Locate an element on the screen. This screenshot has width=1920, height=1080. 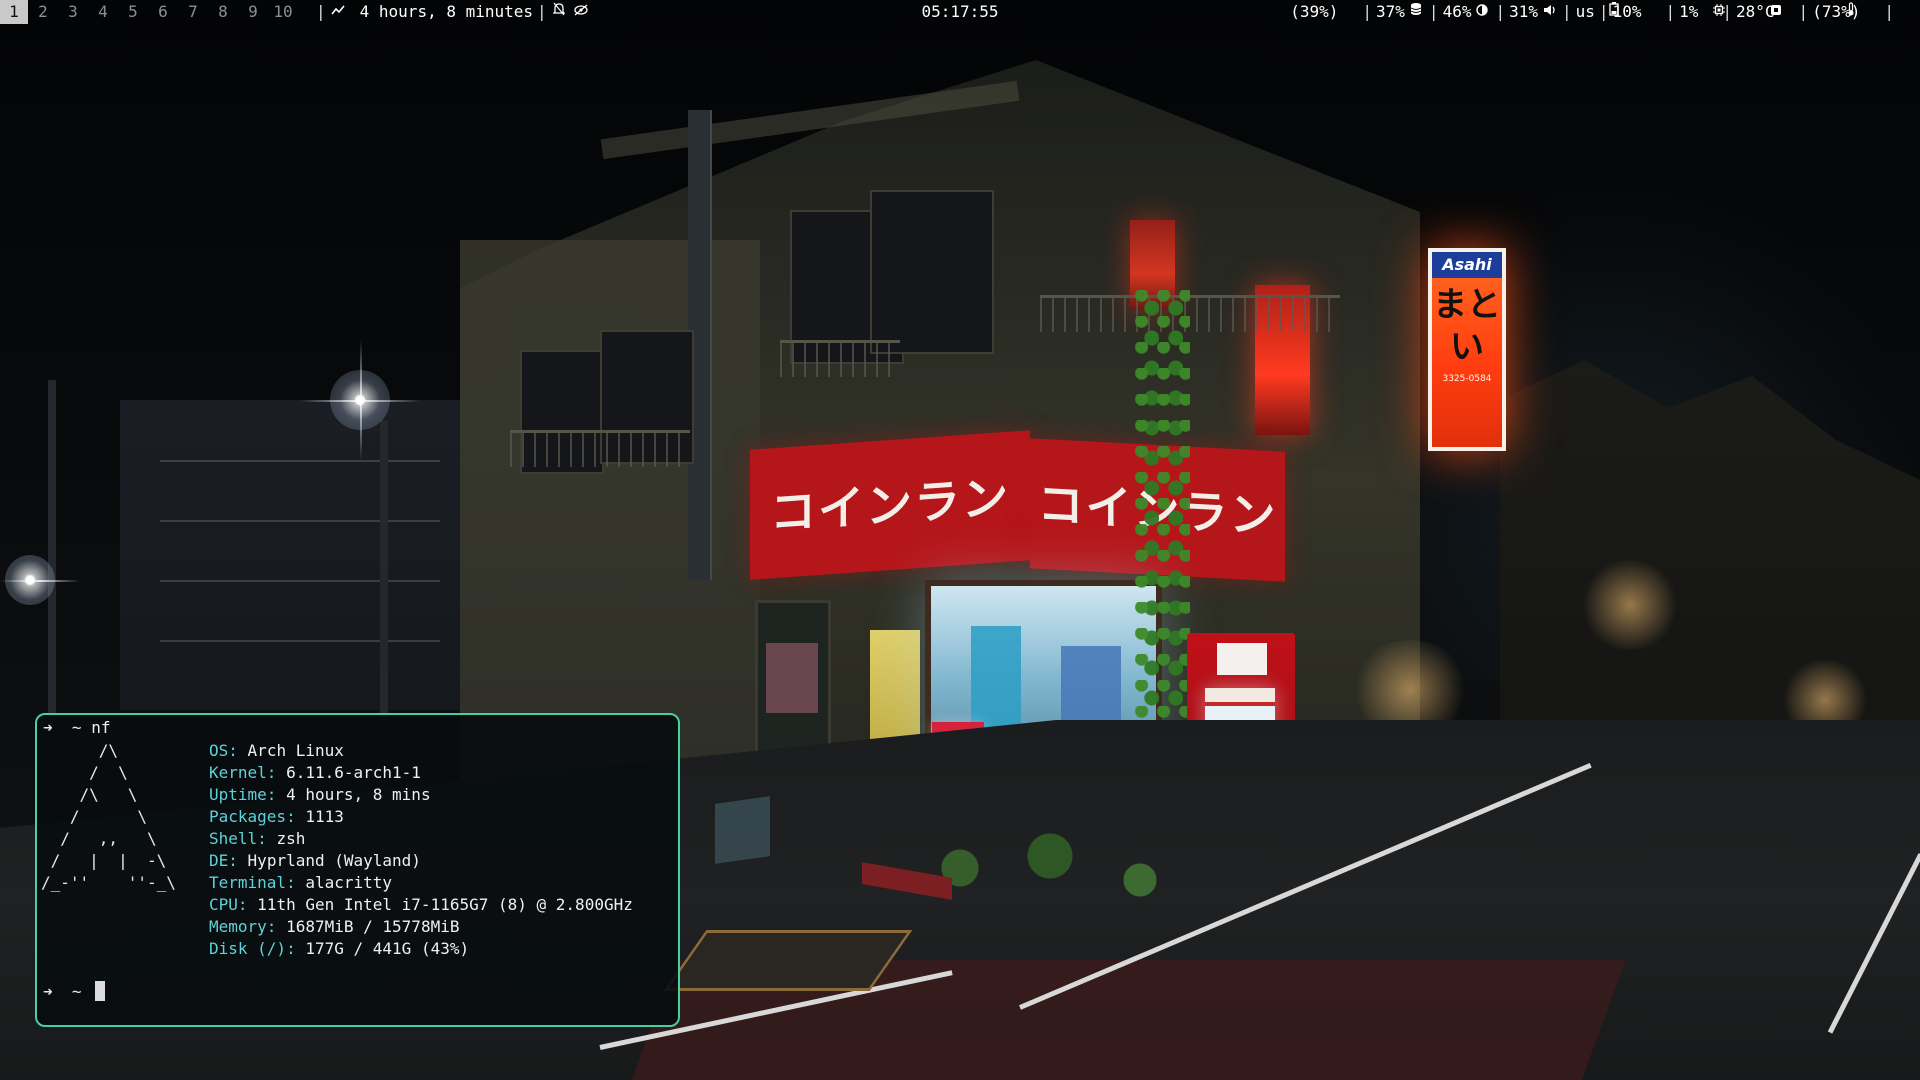
fastfetch-value: Arch Linux is located at coordinates (295, 750).